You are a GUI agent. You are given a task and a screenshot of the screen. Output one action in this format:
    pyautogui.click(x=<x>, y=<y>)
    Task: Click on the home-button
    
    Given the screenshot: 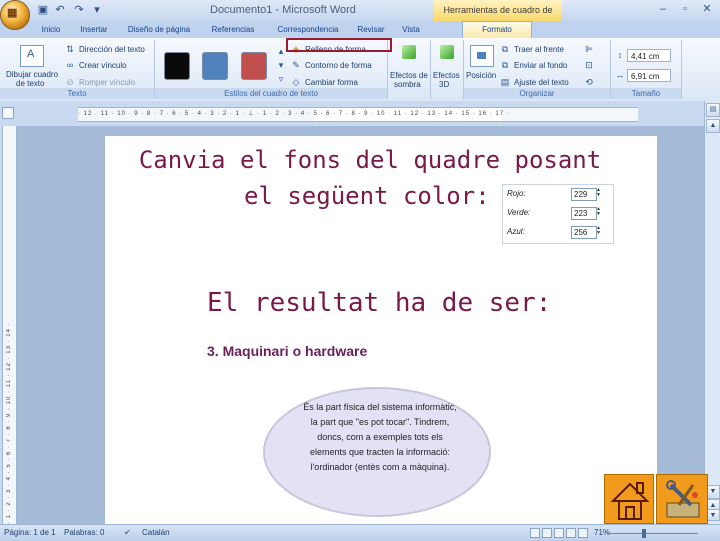 What is the action you would take?
    pyautogui.click(x=629, y=499)
    